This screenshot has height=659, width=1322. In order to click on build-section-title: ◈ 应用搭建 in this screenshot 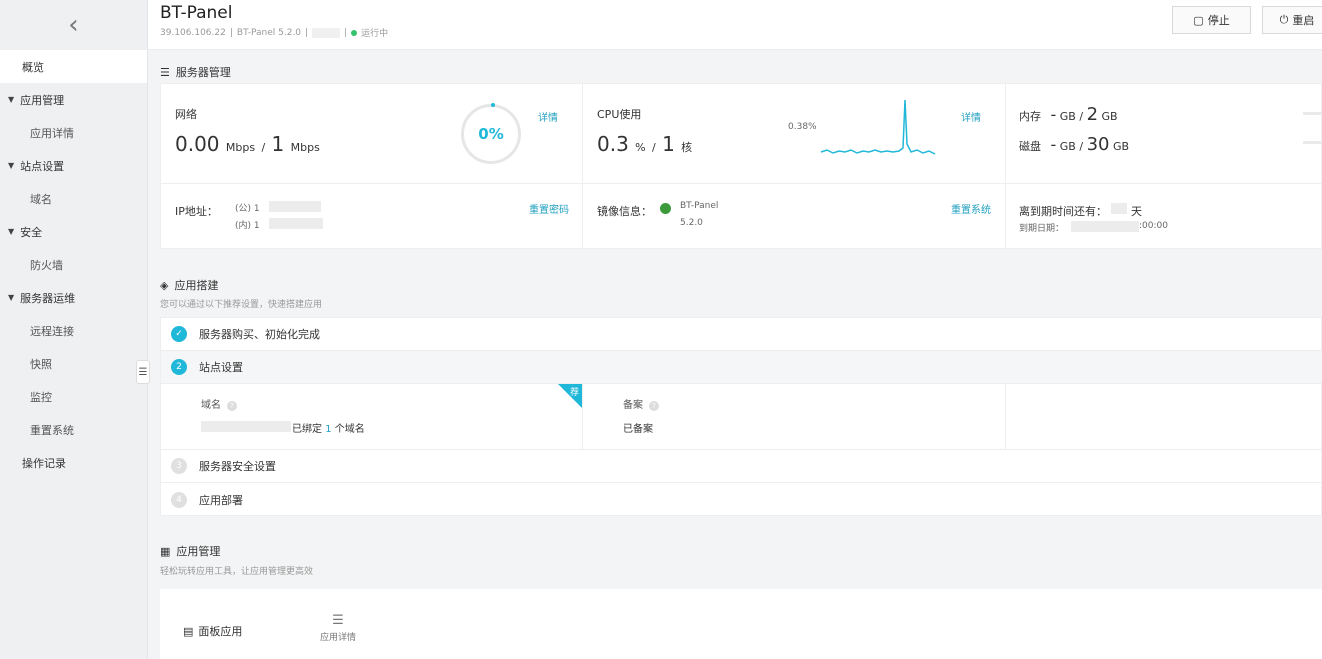, I will do `click(189, 285)`.